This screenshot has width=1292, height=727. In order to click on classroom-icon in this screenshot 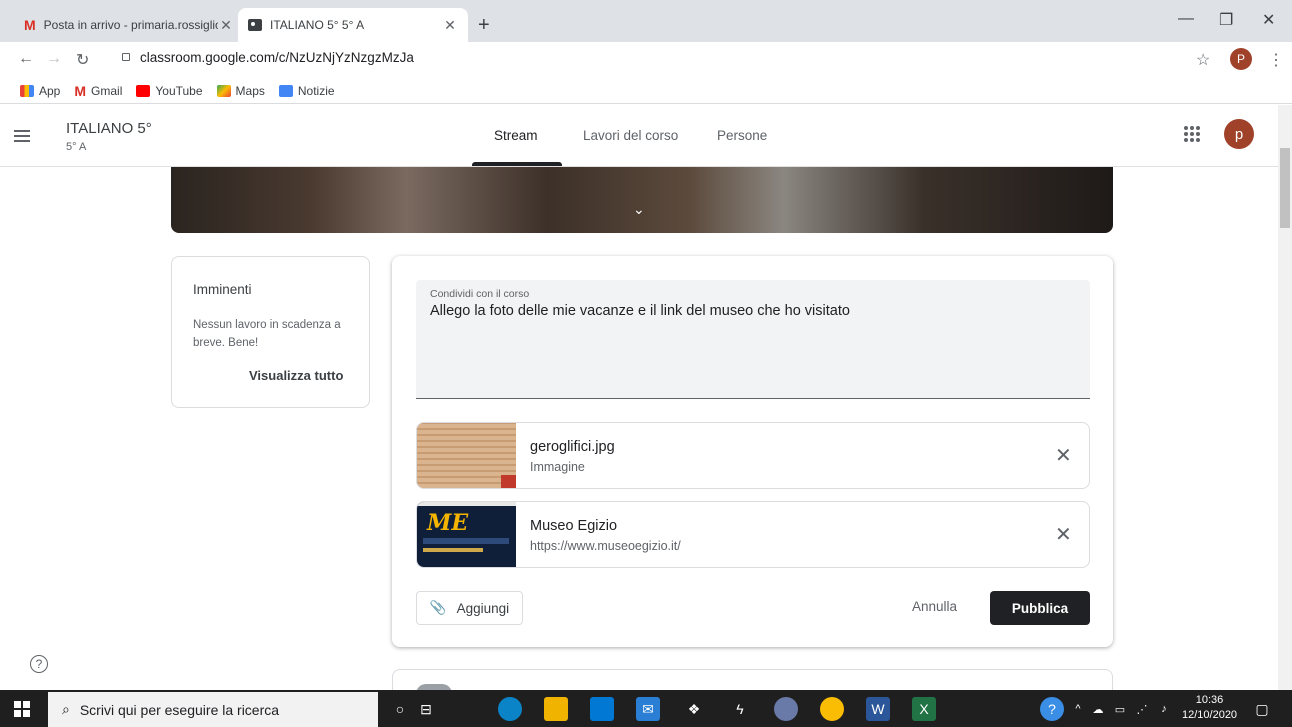, I will do `click(255, 25)`.